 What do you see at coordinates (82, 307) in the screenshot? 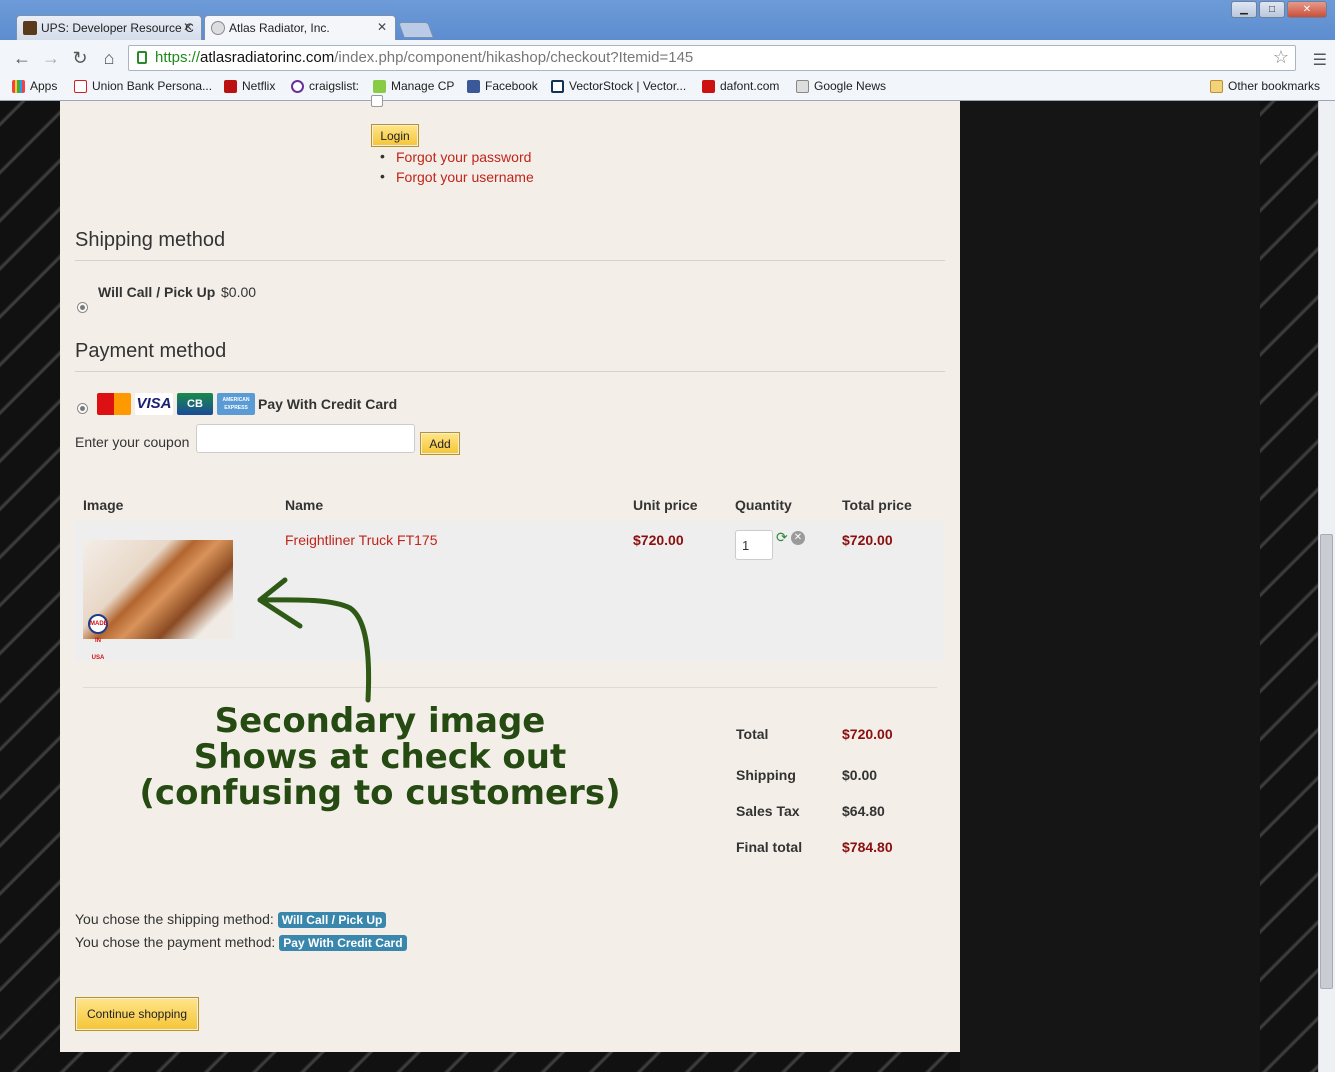
I see `shipping-radio` at bounding box center [82, 307].